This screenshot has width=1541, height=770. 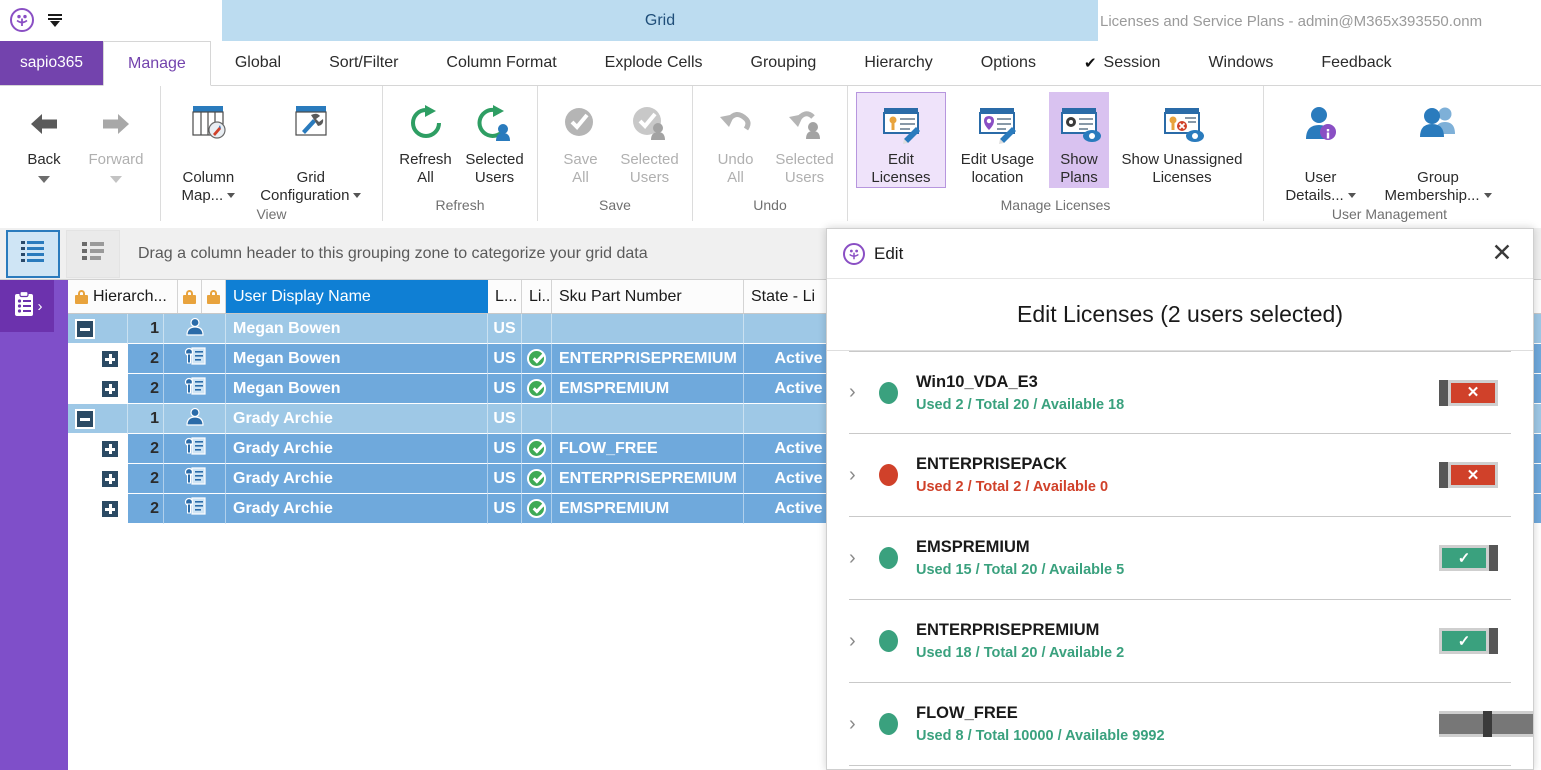 I want to click on tab-sort-filter: Sort/Filter, so click(x=363, y=63).